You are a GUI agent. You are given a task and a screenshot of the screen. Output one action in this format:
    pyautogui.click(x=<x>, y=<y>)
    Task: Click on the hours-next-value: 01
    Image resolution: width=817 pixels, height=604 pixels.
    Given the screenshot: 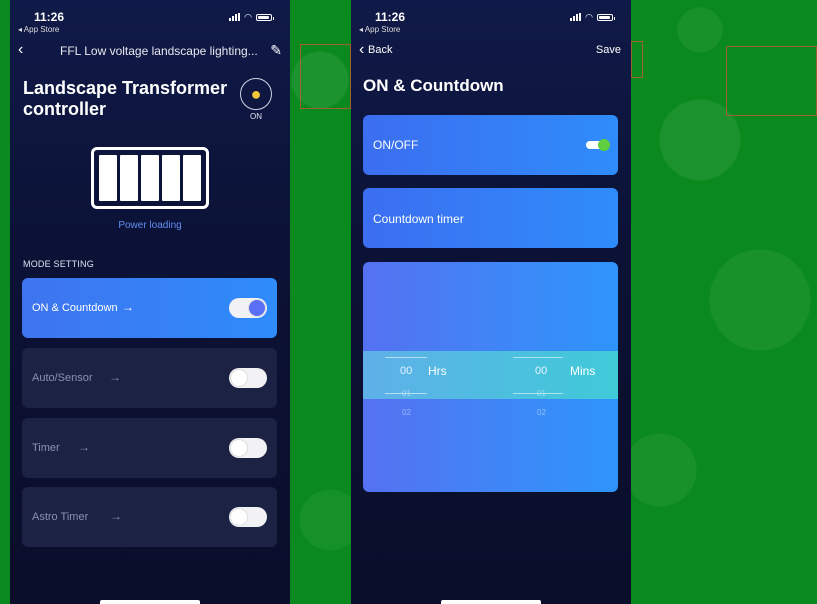 What is the action you would take?
    pyautogui.click(x=406, y=393)
    